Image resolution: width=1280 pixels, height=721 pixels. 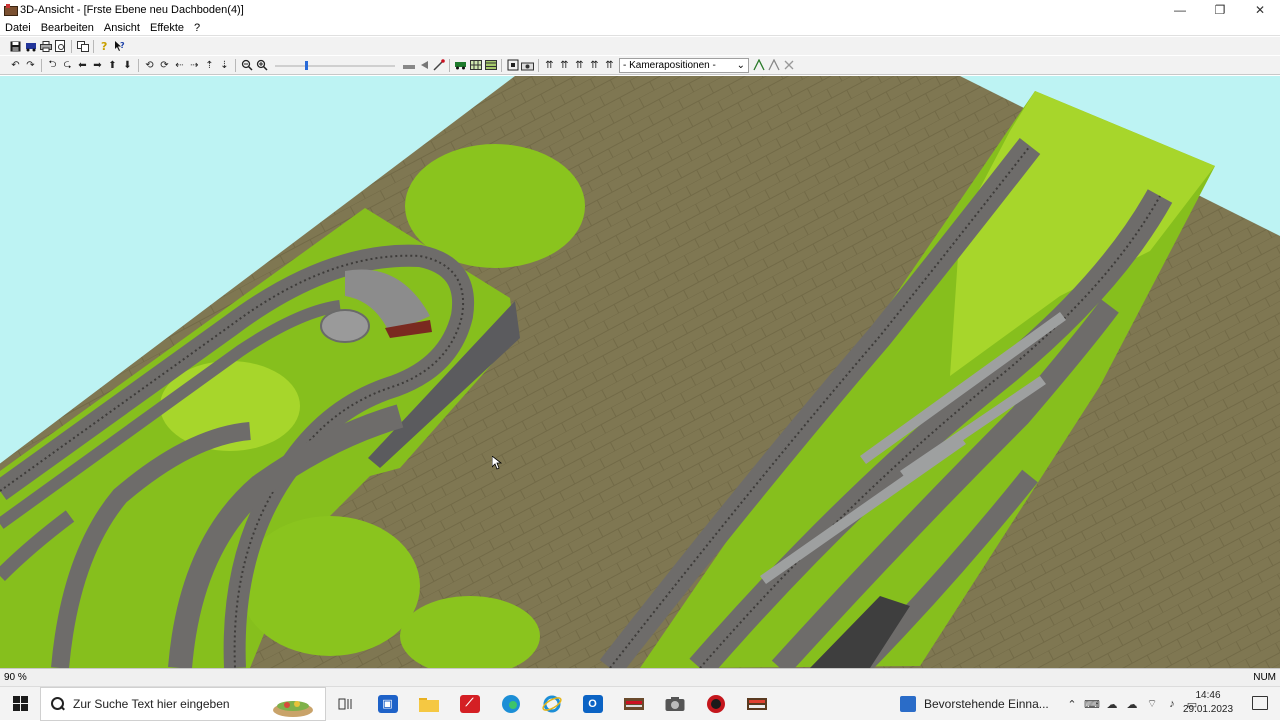 I want to click on menu-ansicht: Ansicht, so click(x=122, y=28).